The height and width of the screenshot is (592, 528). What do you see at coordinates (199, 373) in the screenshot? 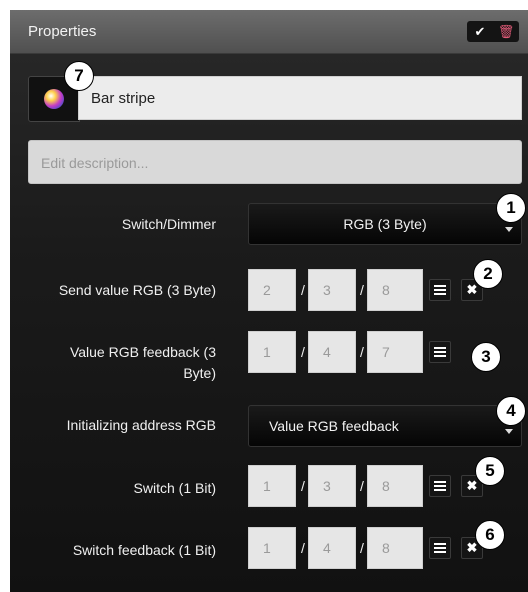
I see `value-feedback-label-line2: Byte)` at bounding box center [199, 373].